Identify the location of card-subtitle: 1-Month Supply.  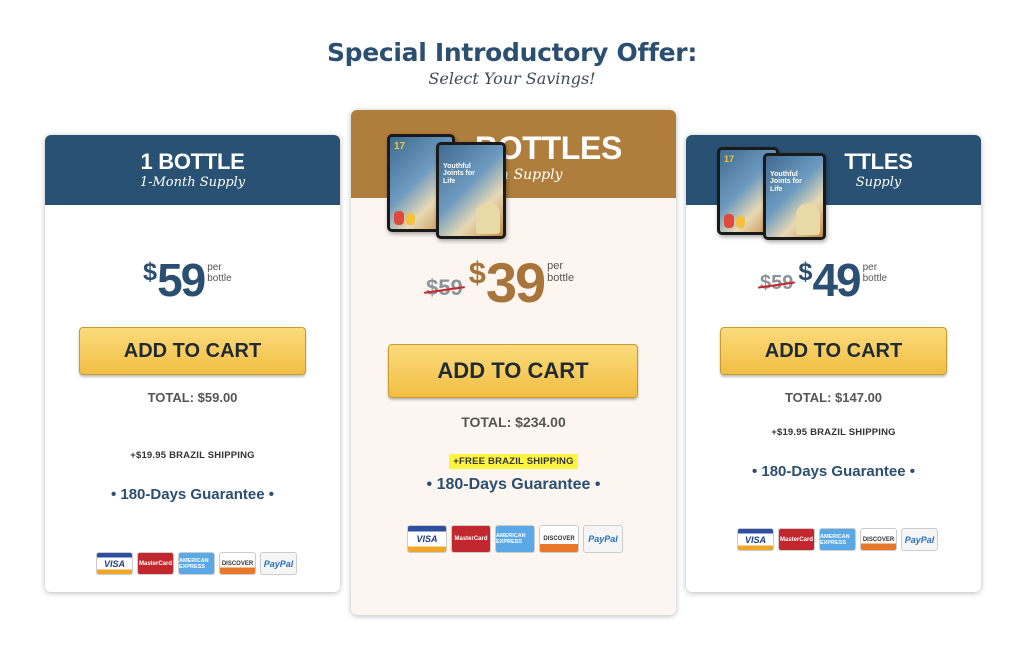
(192, 182).